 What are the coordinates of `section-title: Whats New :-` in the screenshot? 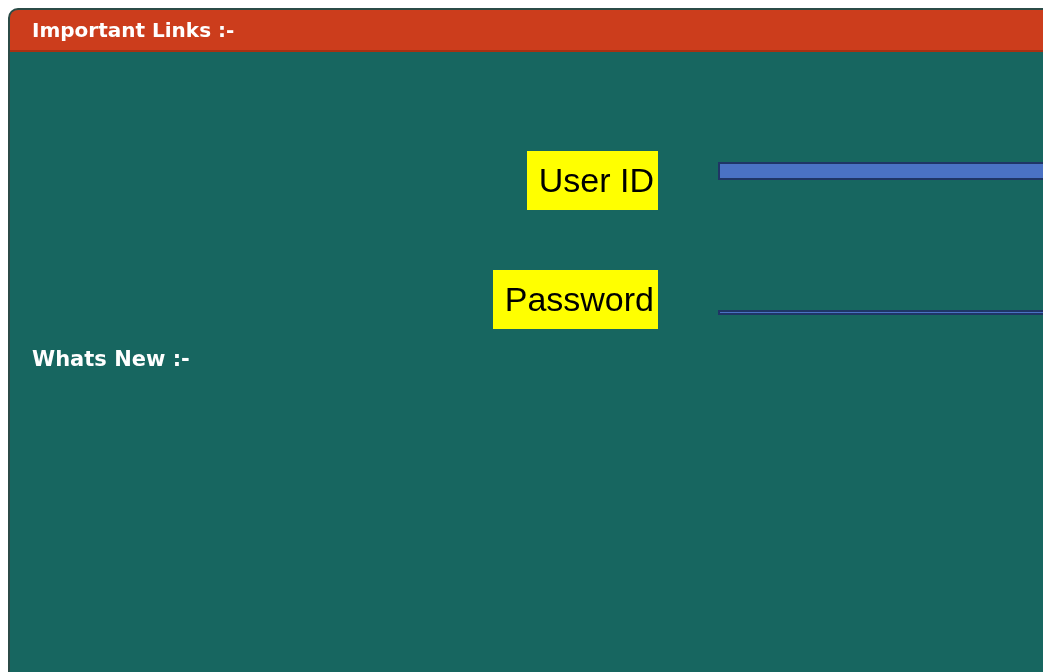 It's located at (111, 359).